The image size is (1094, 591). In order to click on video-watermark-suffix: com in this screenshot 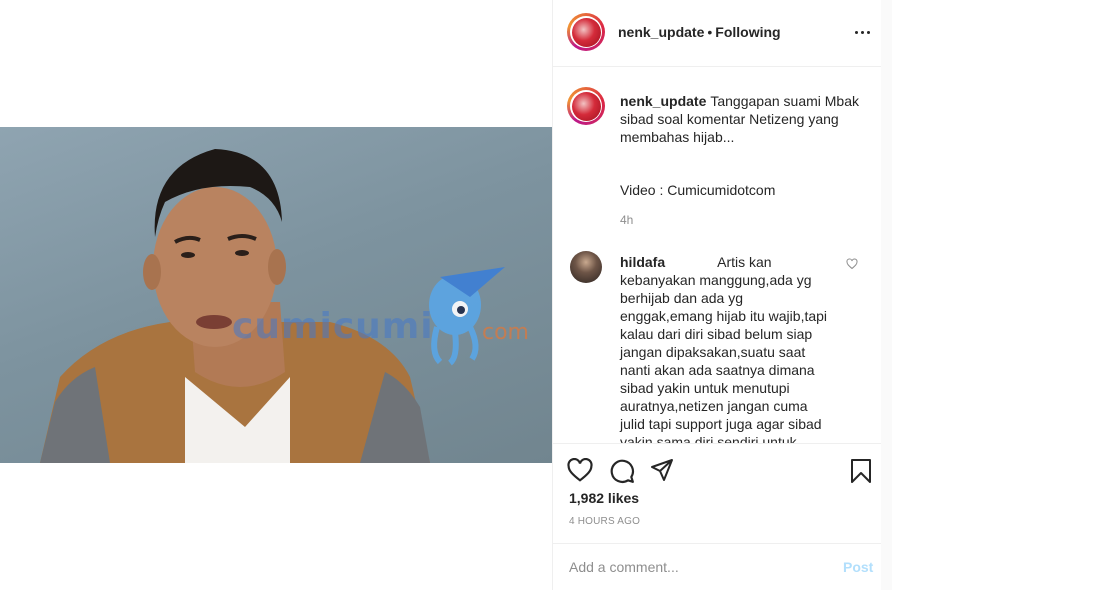, I will do `click(505, 332)`.